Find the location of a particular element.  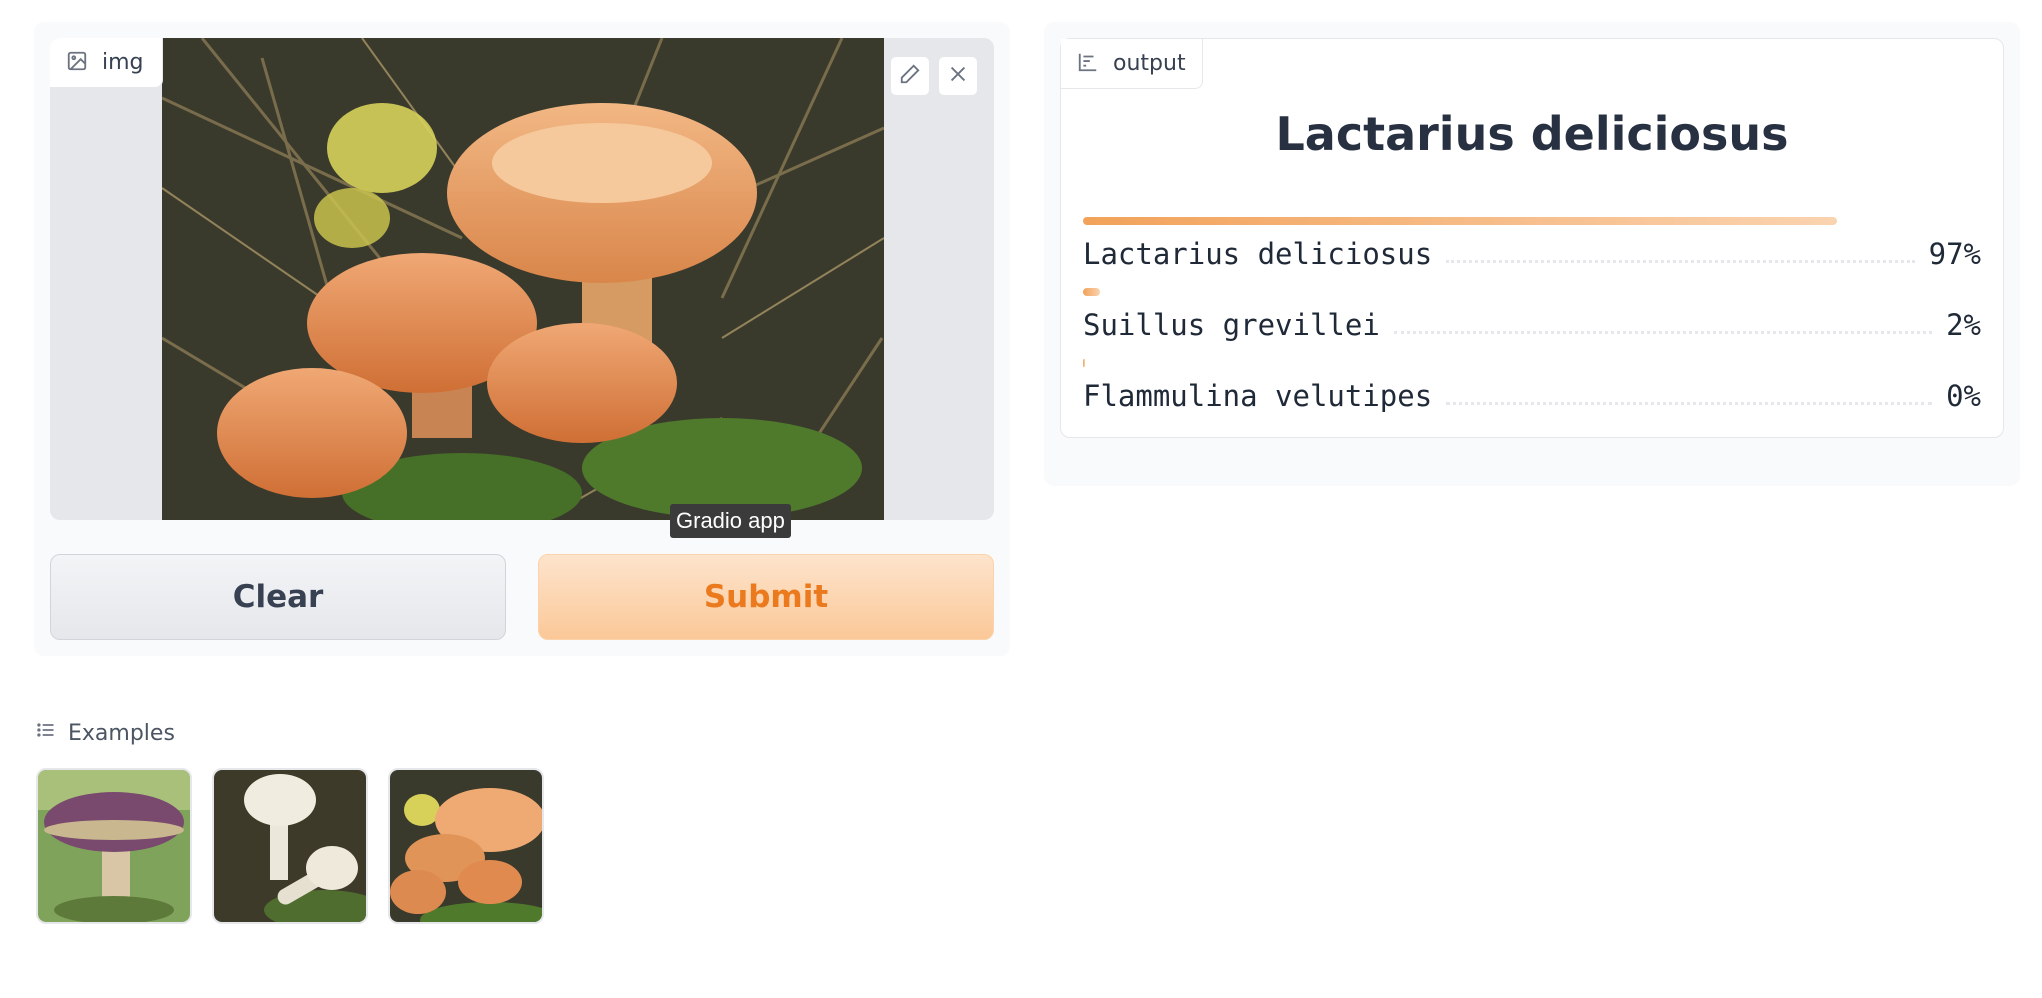

confidence-item: Flammulina velutipes 0% is located at coordinates (1532, 394).